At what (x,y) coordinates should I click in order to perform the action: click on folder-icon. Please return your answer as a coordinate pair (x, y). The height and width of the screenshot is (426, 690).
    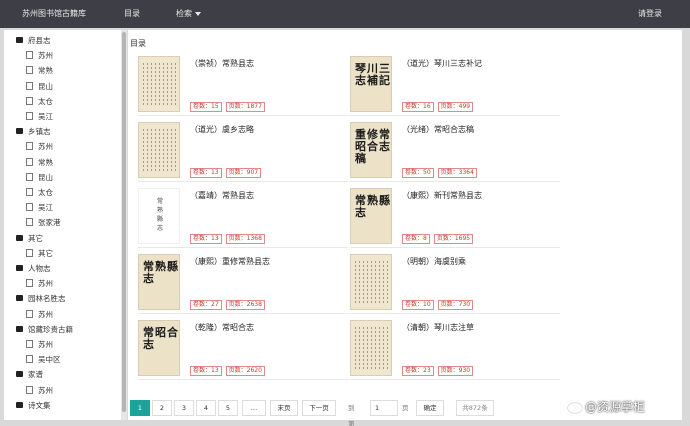
    Looking at the image, I should click on (19, 237).